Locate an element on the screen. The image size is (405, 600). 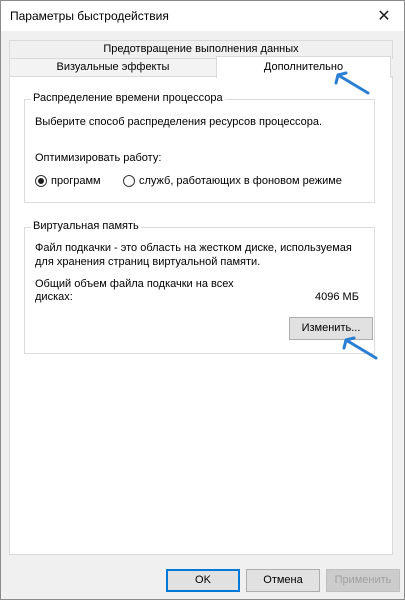
group-legend: Виртуальная память is located at coordinates (86, 226).